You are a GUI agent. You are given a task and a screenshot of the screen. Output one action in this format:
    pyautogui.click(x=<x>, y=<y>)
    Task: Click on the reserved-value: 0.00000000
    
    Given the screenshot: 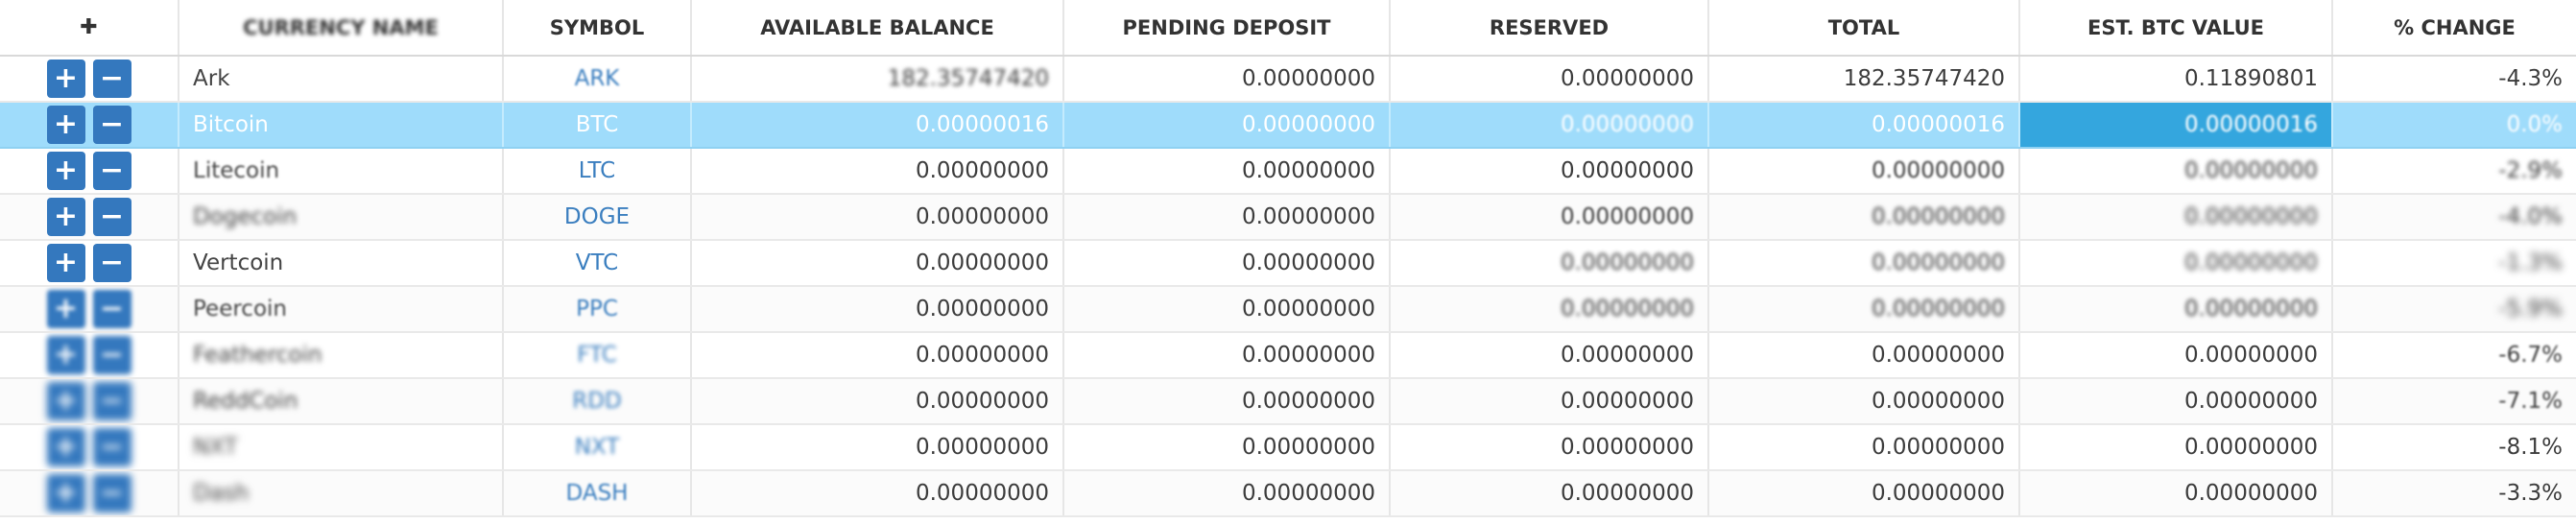 What is the action you would take?
    pyautogui.click(x=1627, y=216)
    